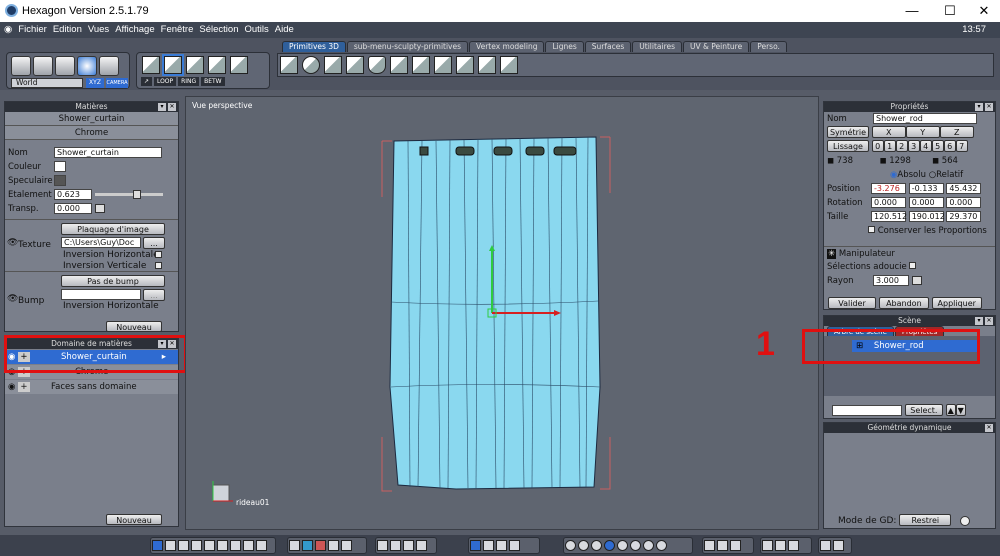 Image resolution: width=1000 pixels, height=556 pixels. Describe the element at coordinates (475, 545) in the screenshot. I see `universal-manipulator-icon` at that location.